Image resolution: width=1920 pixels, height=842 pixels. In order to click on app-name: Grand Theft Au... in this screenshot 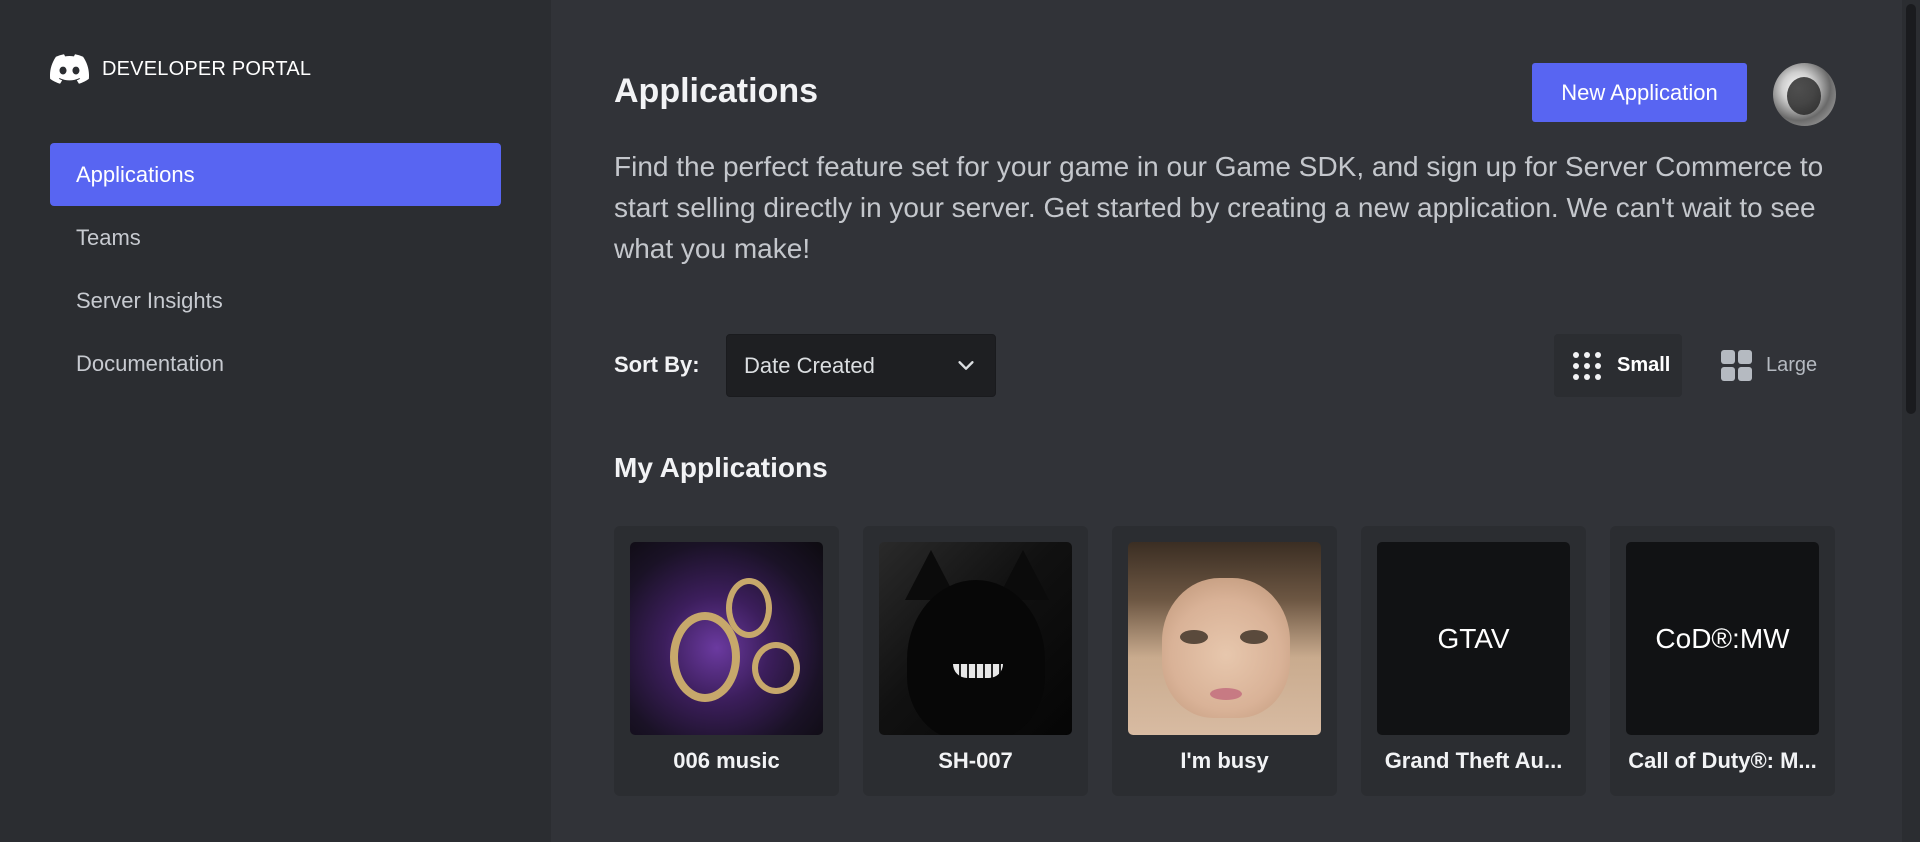, I will do `click(1473, 760)`.